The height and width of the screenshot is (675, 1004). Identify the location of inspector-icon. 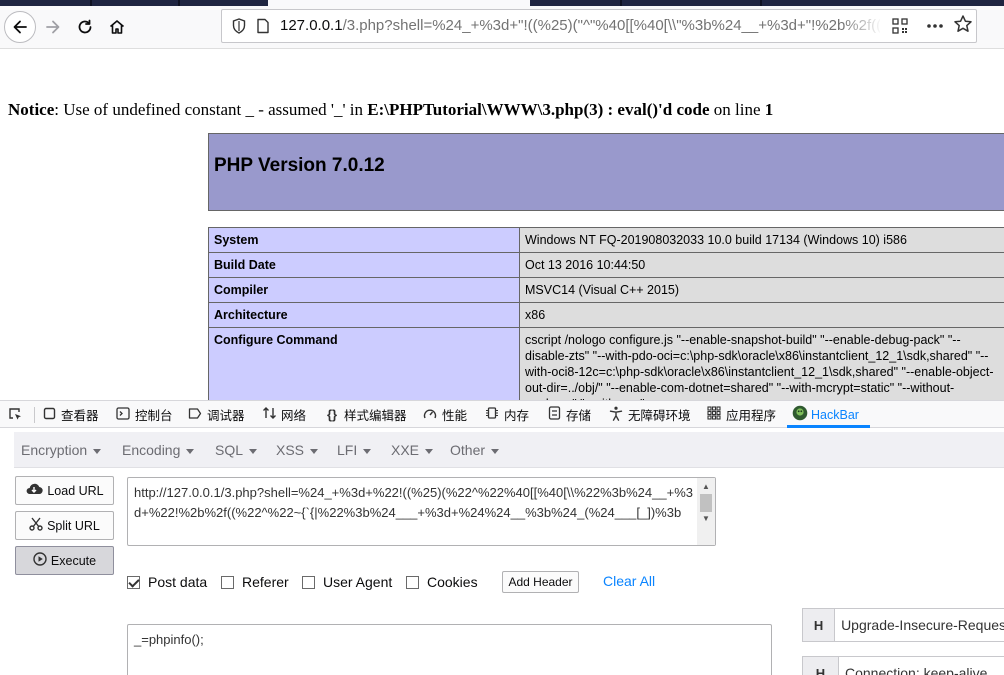
(49, 415).